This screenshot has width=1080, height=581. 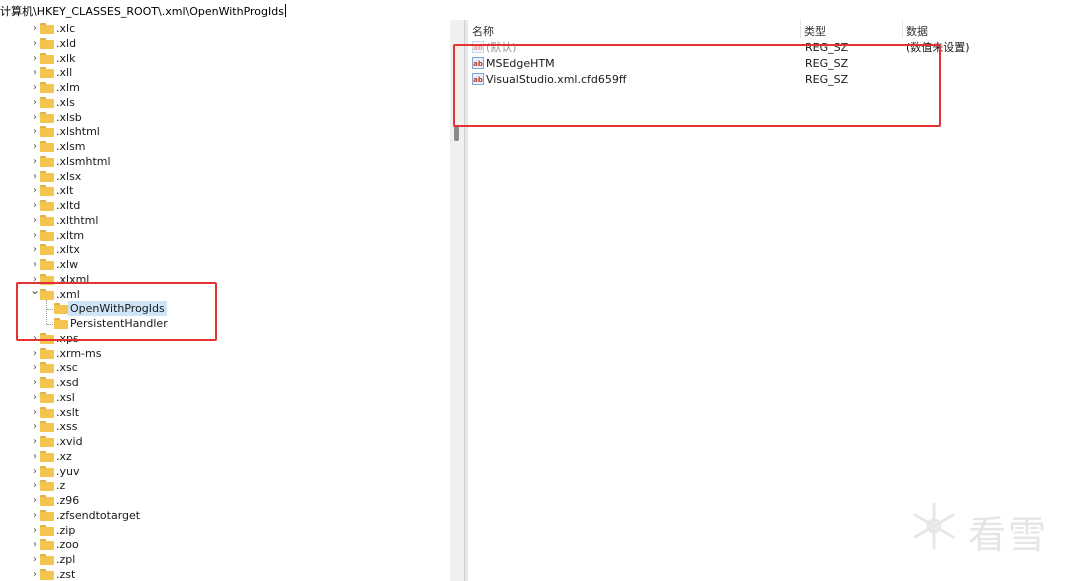 I want to click on tree-item: › .xlk, so click(x=225, y=58).